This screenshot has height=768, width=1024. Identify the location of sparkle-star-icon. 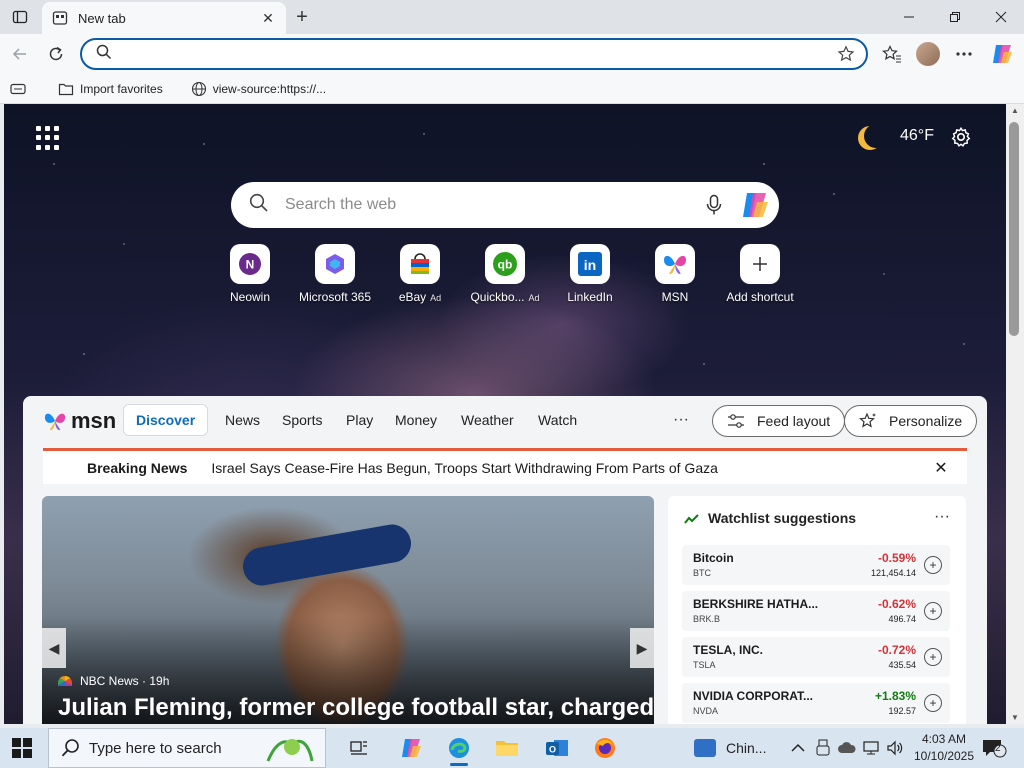
(868, 421).